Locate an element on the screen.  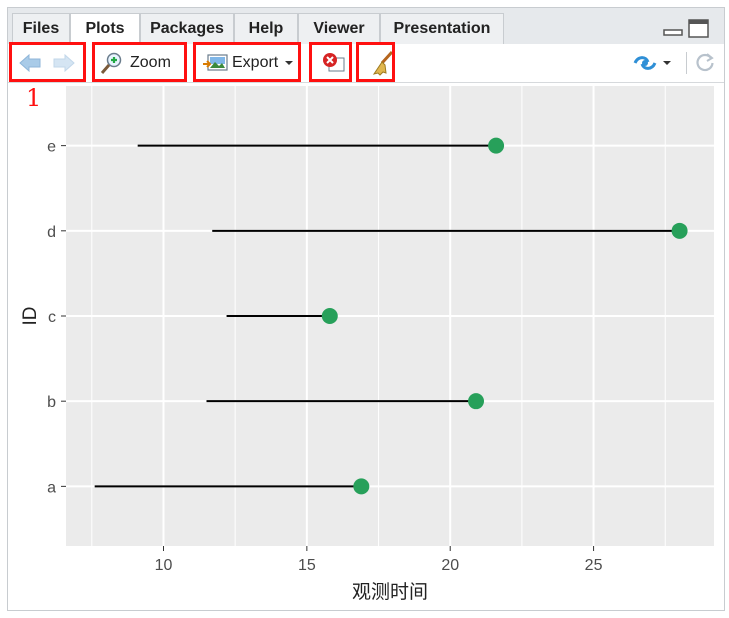
tab-presentation: Presentation is located at coordinates (442, 28).